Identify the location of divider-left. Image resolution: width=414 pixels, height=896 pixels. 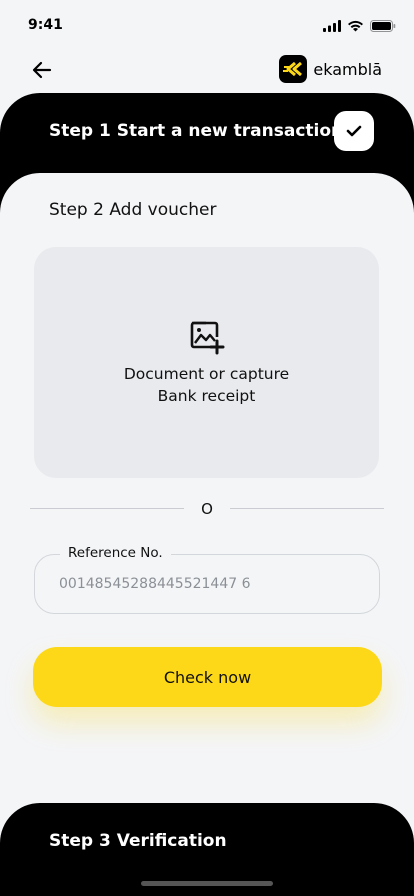
(107, 508).